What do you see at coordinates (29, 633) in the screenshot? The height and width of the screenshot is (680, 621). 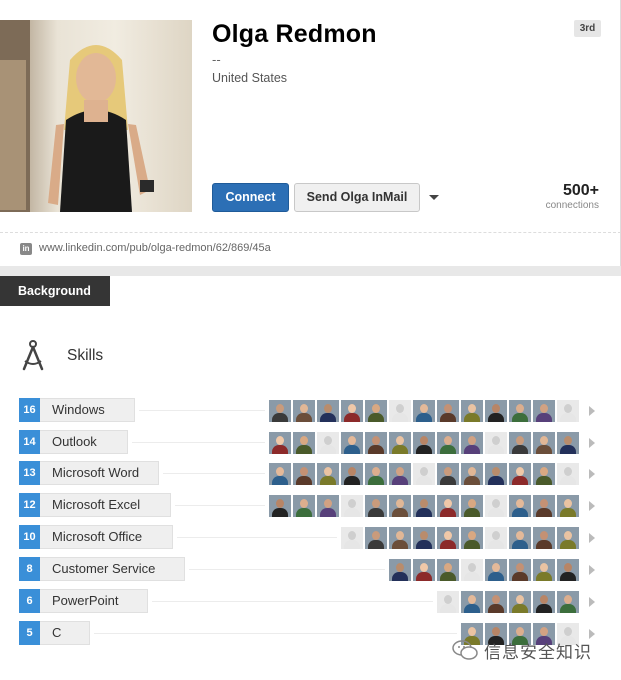 I see `endorsement-count-badge: 5` at bounding box center [29, 633].